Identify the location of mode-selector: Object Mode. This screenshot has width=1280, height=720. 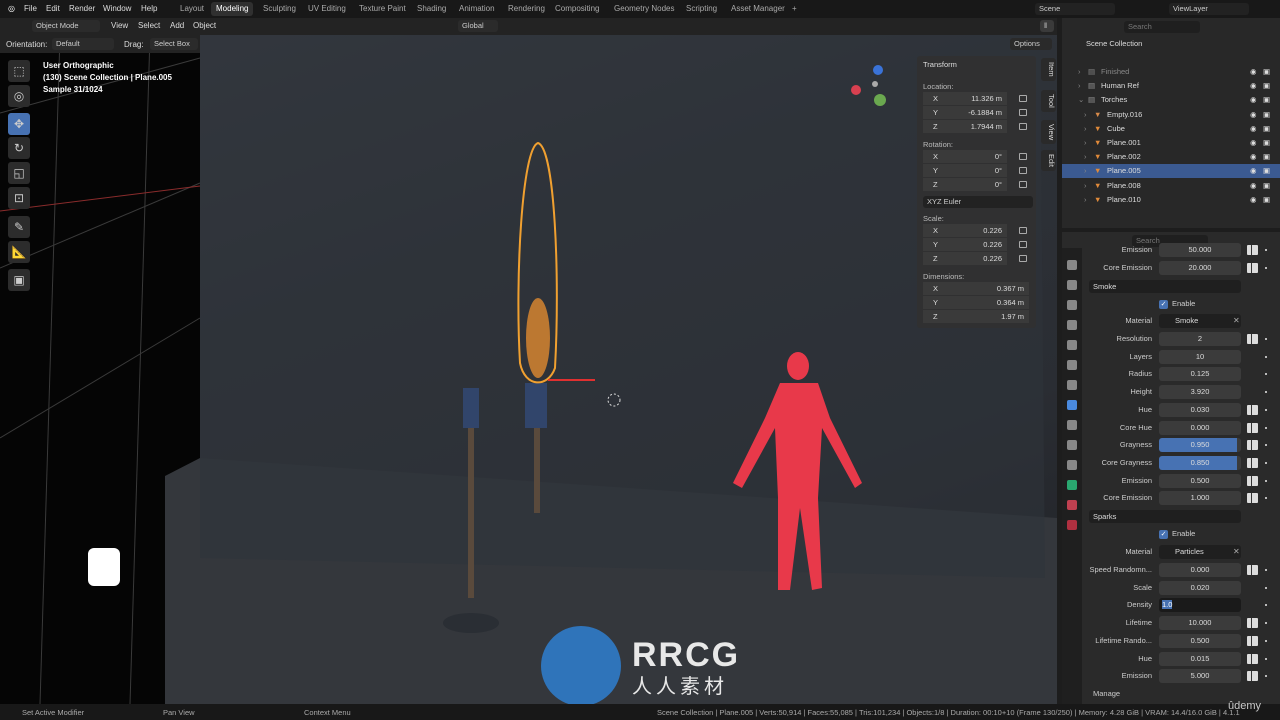
(66, 26).